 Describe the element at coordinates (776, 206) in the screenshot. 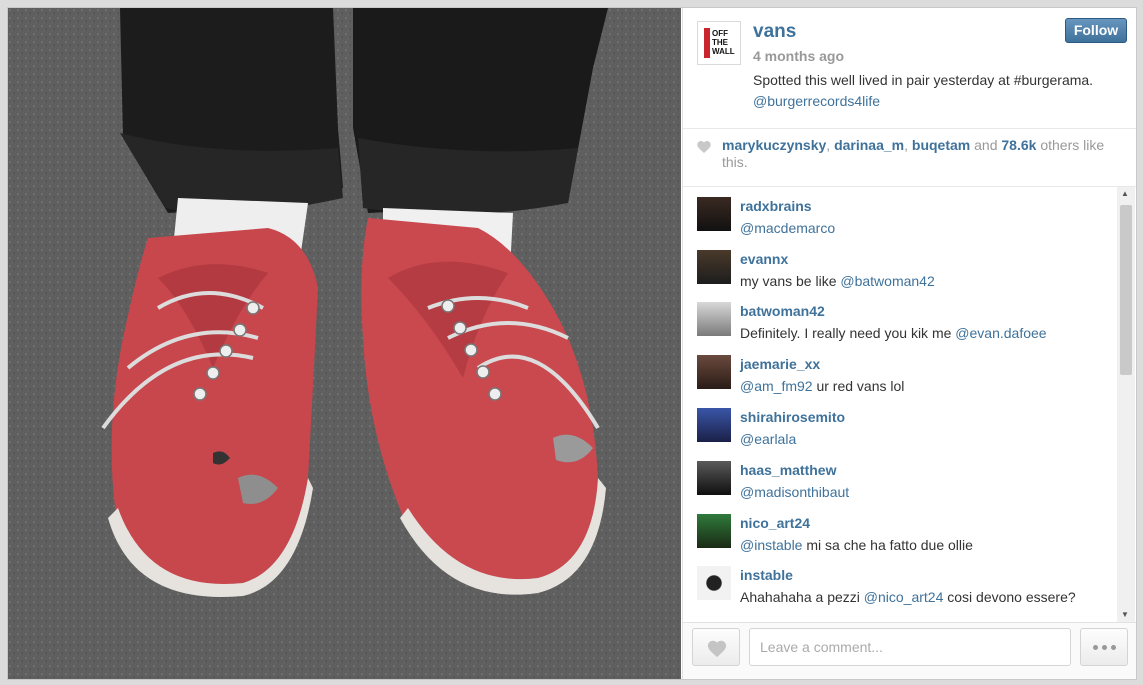

I see `comment-username: radxbrains` at that location.